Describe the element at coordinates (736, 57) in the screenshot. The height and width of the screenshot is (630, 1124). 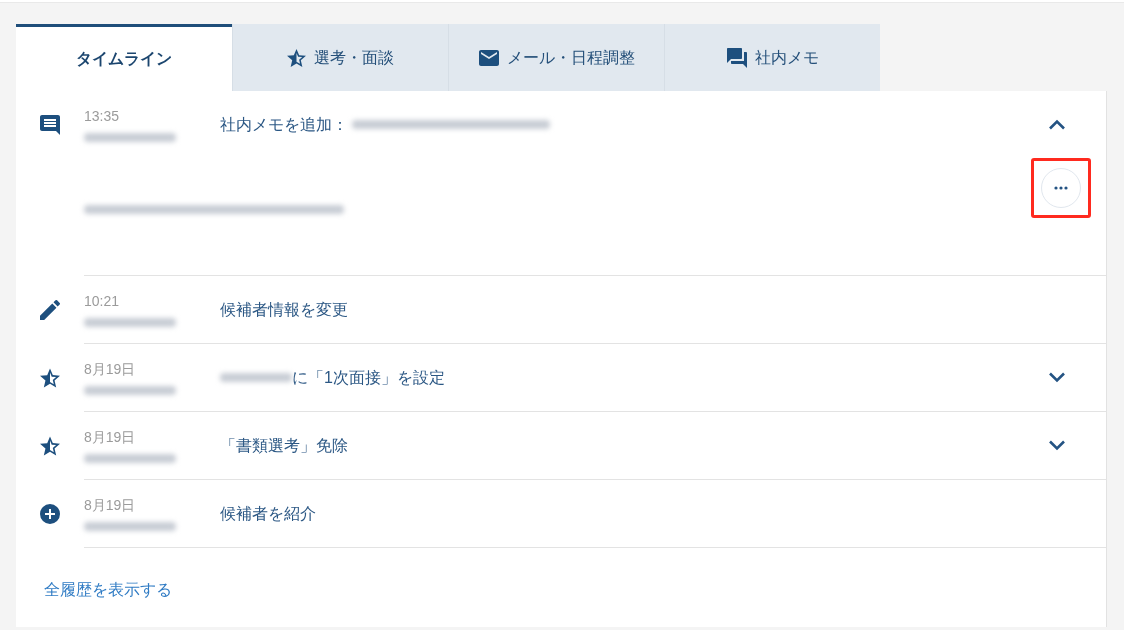
I see `chat-bubbles-icon` at that location.